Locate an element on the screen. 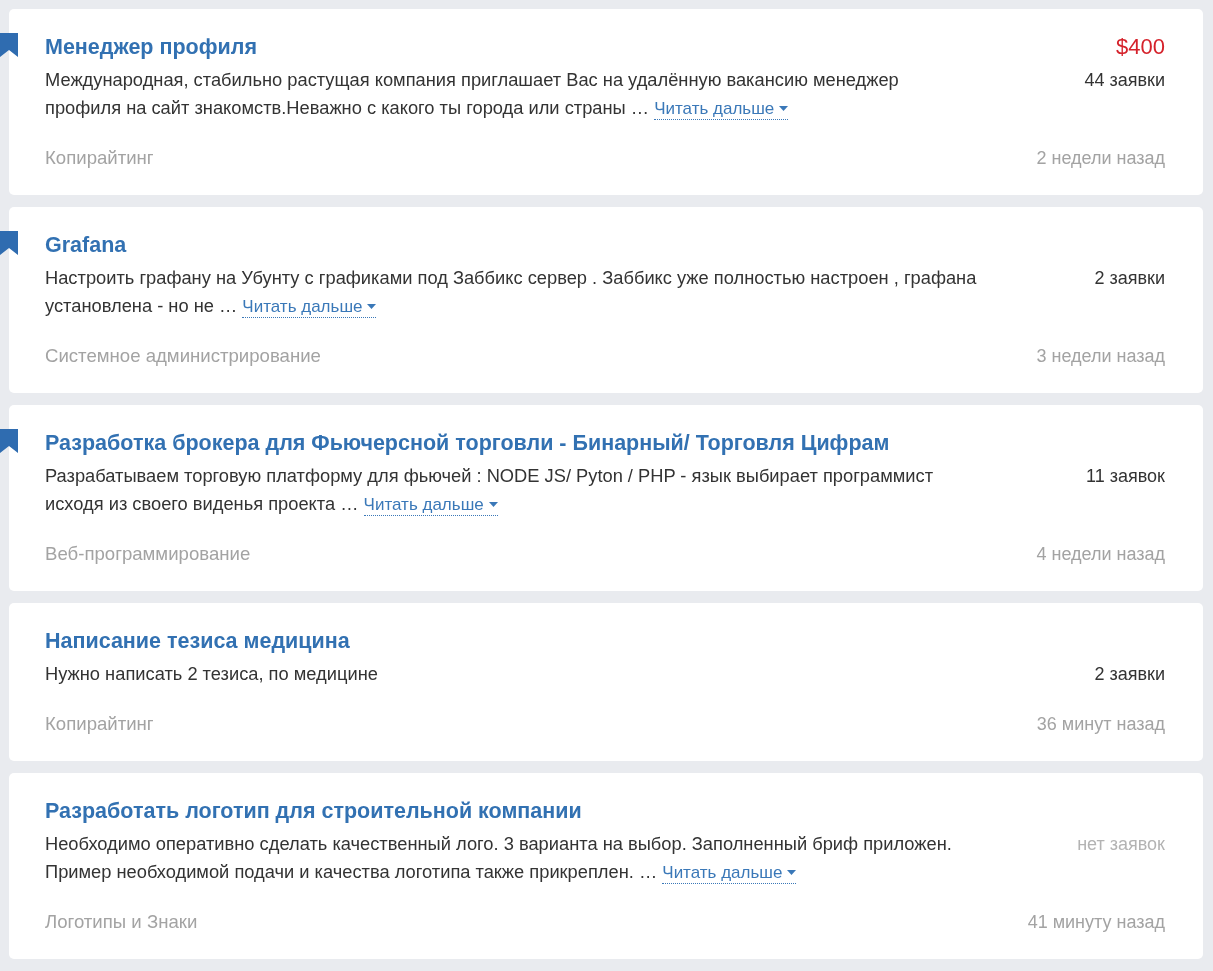 The width and height of the screenshot is (1213, 971). job-description: Международная, стабильно растущая компания приглашает Вас на удалённую вакансию менеджер профиля на сайт знакомств.Неважно с какого ты города или страны … Читать дальше is located at coordinates (472, 95).